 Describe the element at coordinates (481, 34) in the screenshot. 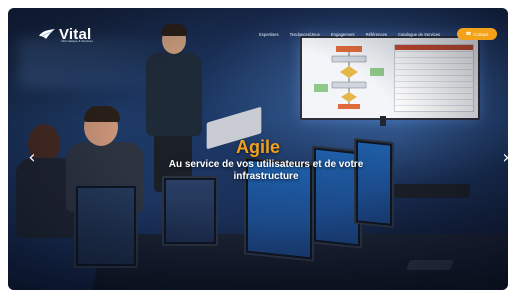

I see `contact-button-label: Contact` at that location.